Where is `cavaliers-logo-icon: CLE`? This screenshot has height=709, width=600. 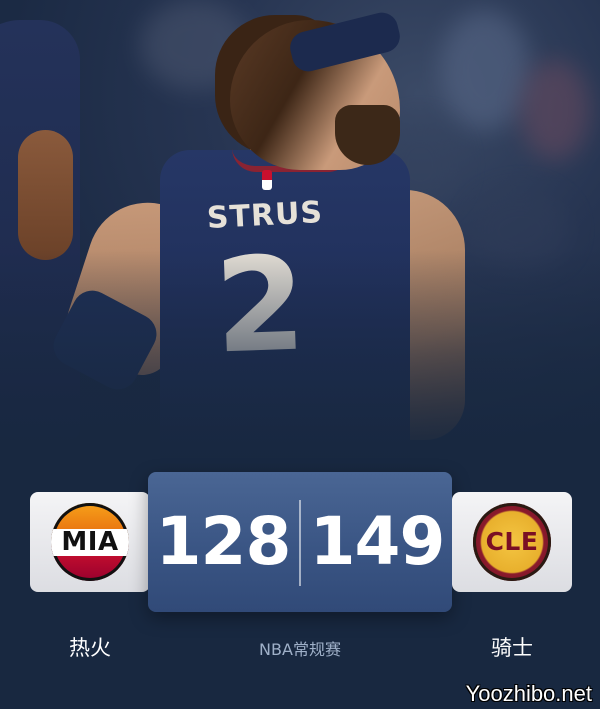 cavaliers-logo-icon: CLE is located at coordinates (512, 542).